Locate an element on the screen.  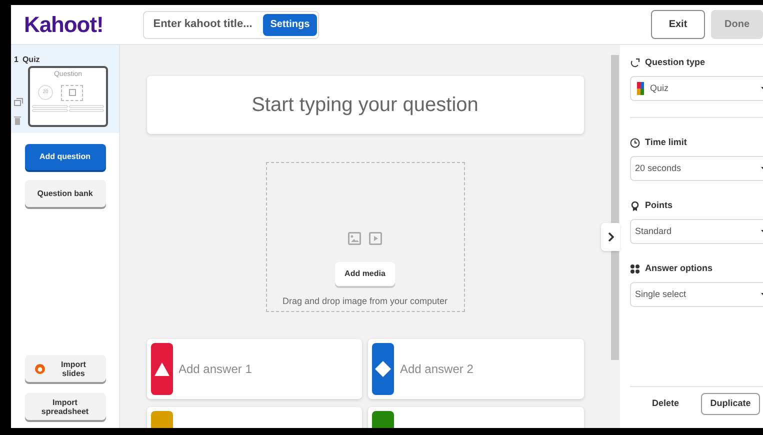
dropdown-value: Standard is located at coordinates (653, 231).